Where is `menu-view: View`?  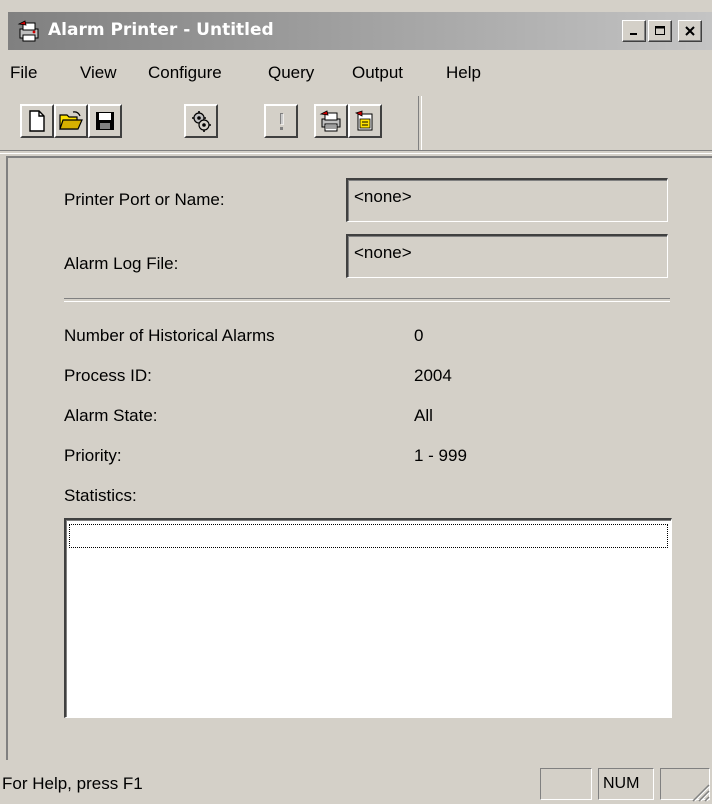
menu-view: View is located at coordinates (98, 73).